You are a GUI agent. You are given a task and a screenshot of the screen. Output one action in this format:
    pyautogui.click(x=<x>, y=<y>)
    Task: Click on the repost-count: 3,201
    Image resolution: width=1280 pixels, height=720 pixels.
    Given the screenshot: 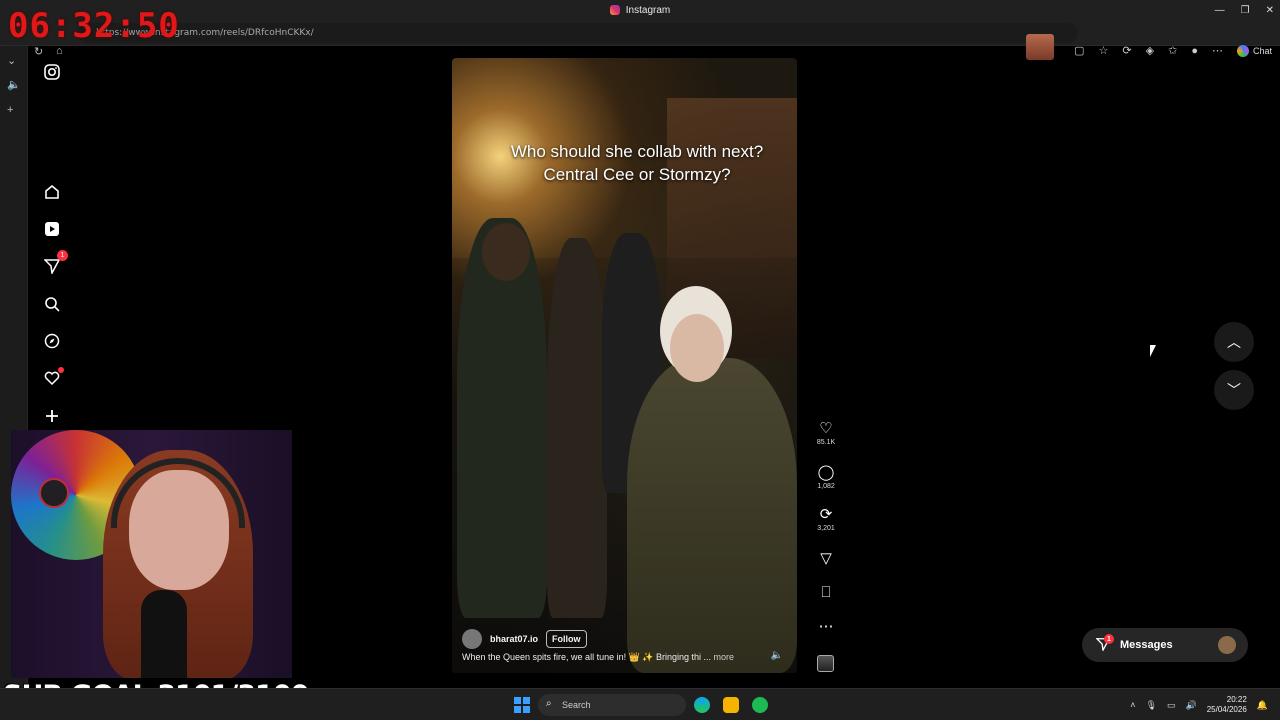 What is the action you would take?
    pyautogui.click(x=826, y=528)
    